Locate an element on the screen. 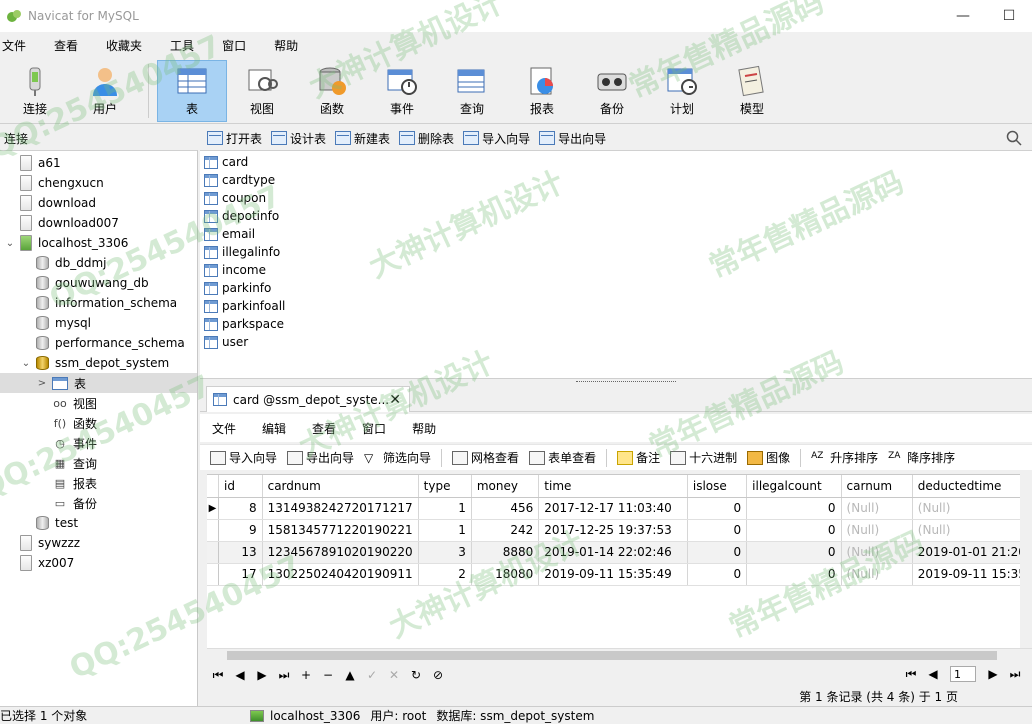 Image resolution: width=1032 pixels, height=724 pixels. prev-page-button: ◀ is located at coordinates (933, 674).